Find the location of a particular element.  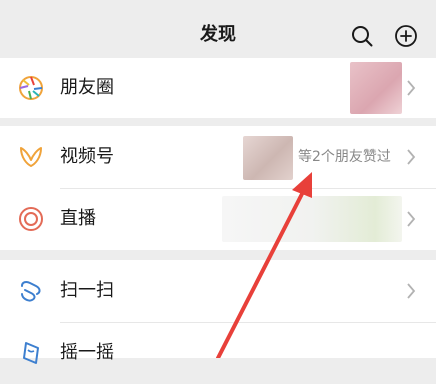

shake-icon is located at coordinates (31, 353).